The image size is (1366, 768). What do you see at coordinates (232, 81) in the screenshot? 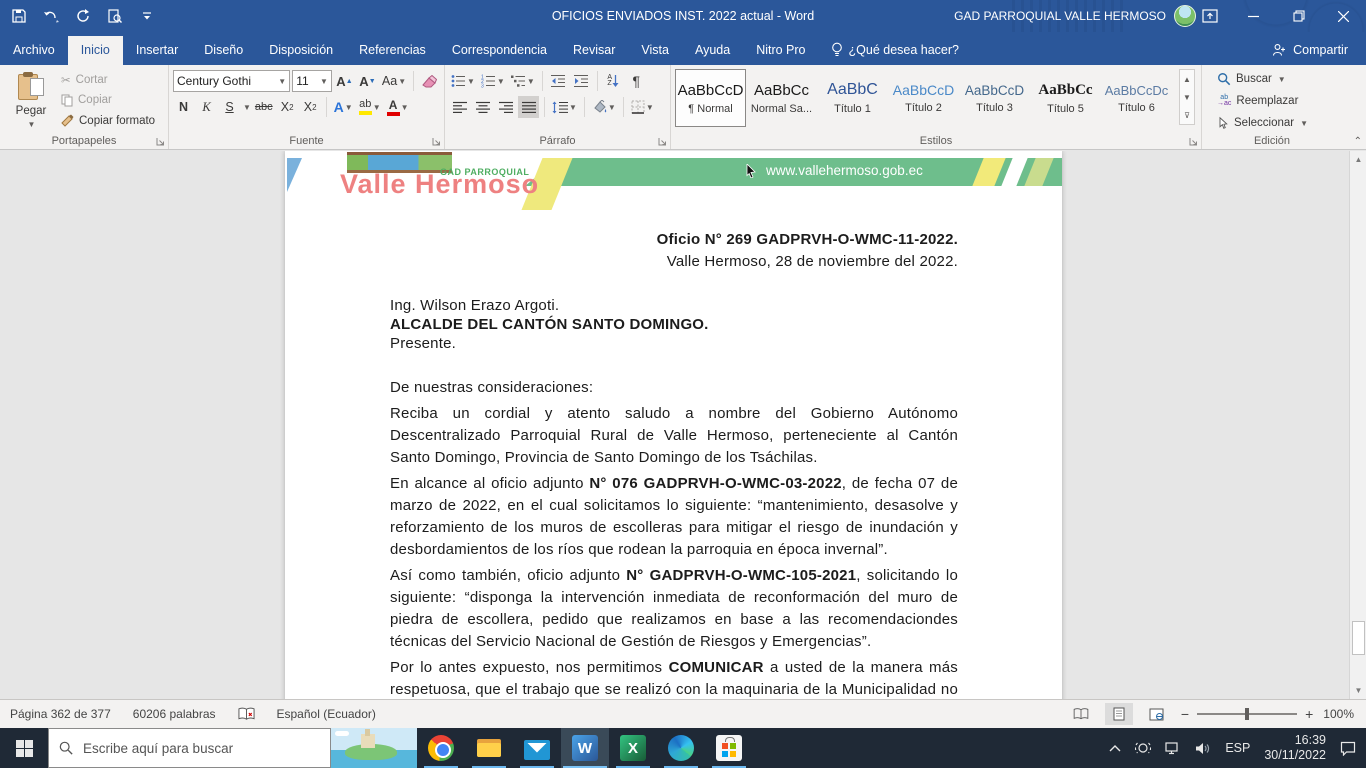
I see `font-name-combo: Century Gothi ▼` at bounding box center [232, 81].